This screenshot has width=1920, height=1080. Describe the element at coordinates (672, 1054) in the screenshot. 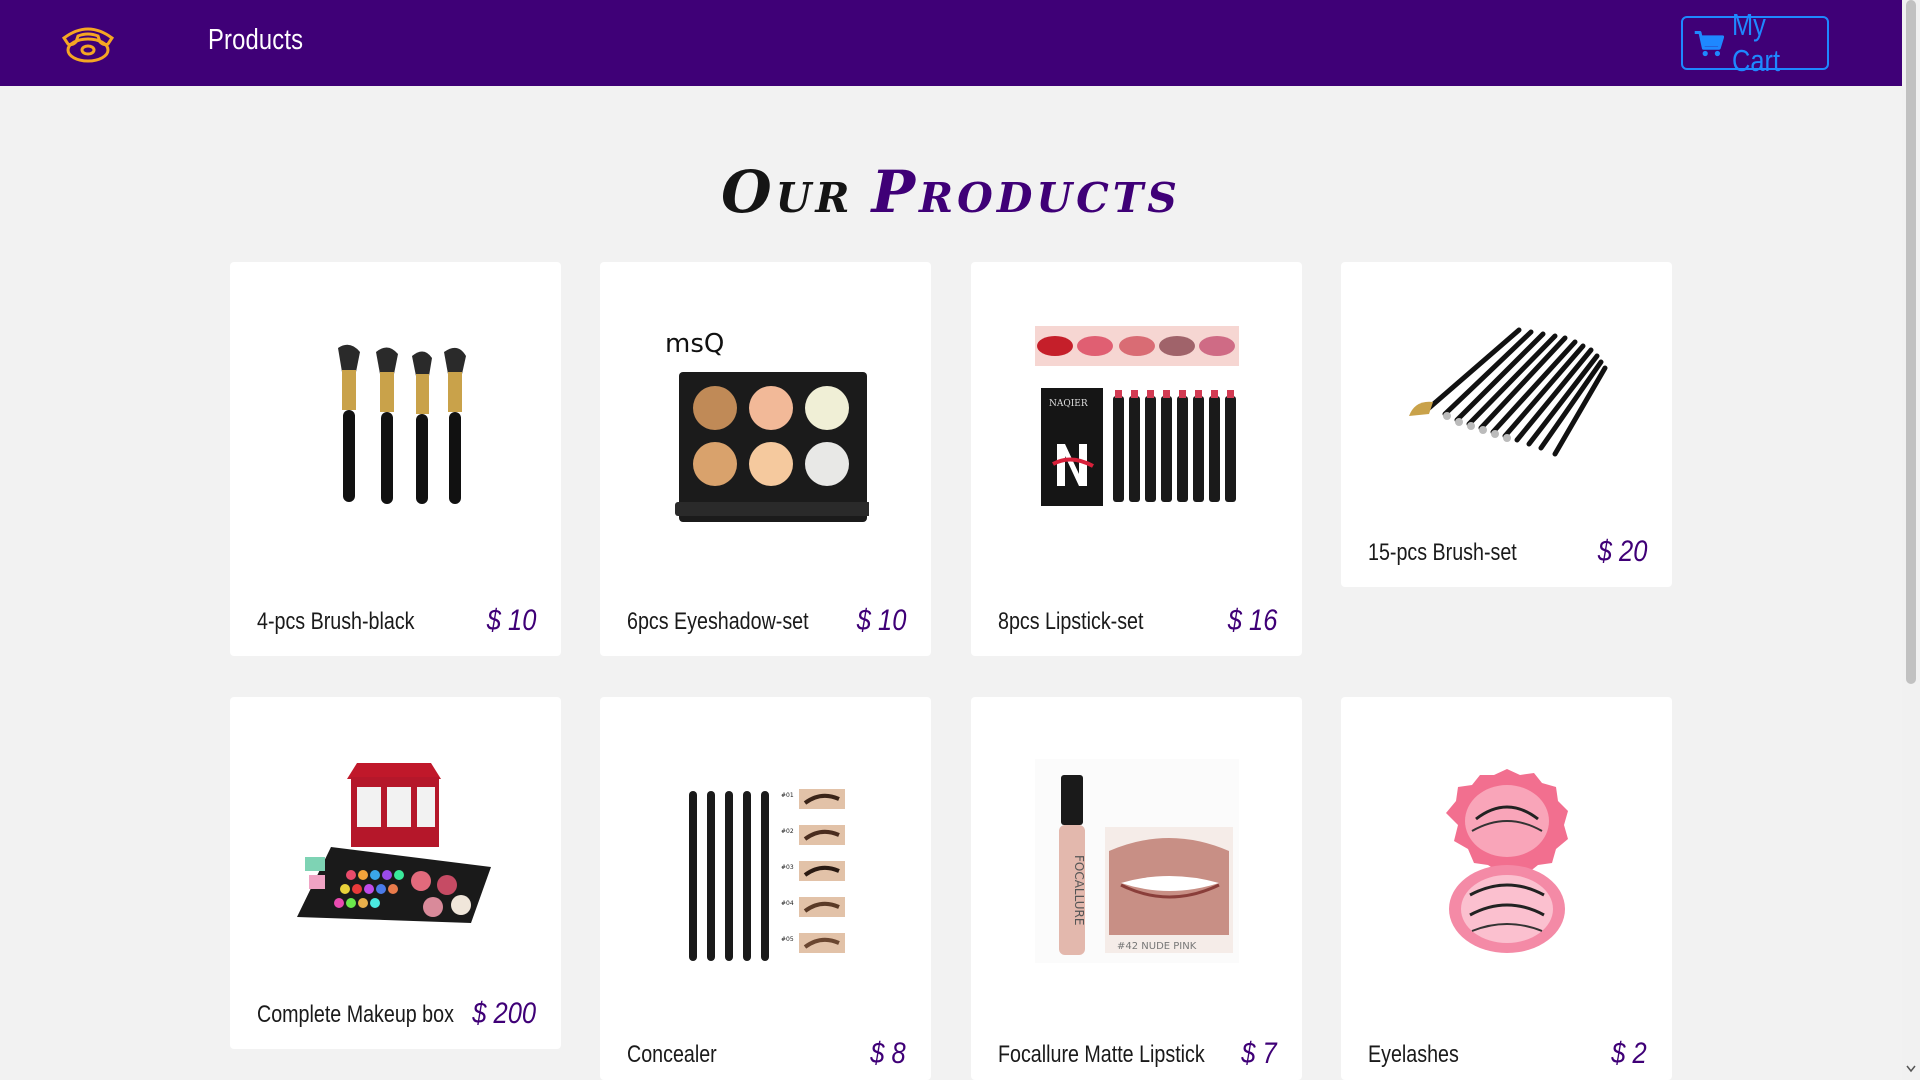

I see `product-name: Concealer` at that location.